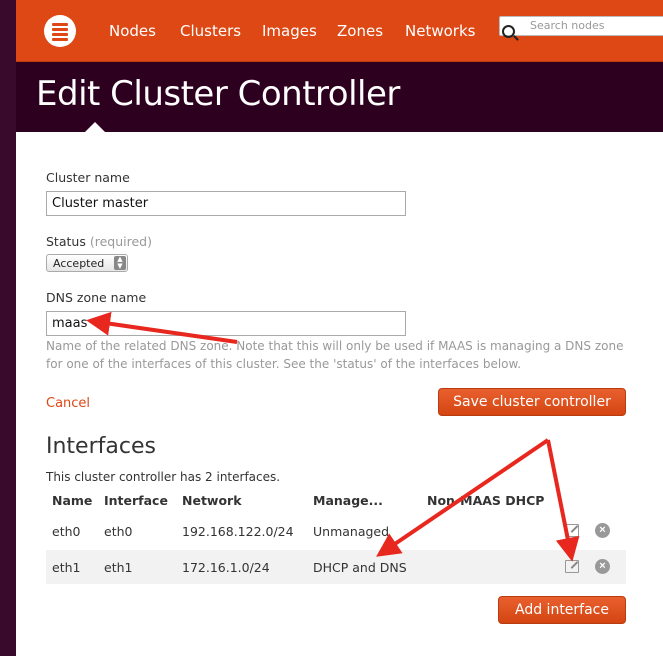 The image size is (663, 656). What do you see at coordinates (162, 327) in the screenshot?
I see `arrow-to-dns-field` at bounding box center [162, 327].